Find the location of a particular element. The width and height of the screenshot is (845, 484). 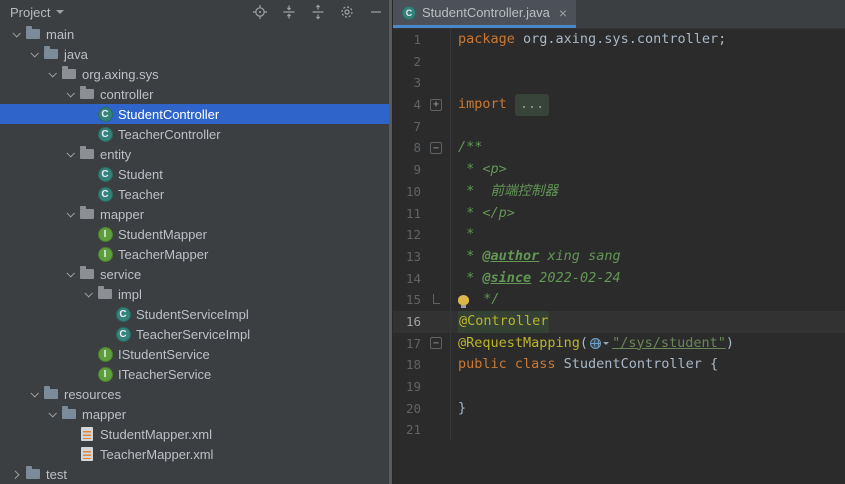

globe-glyph is located at coordinates (596, 343).